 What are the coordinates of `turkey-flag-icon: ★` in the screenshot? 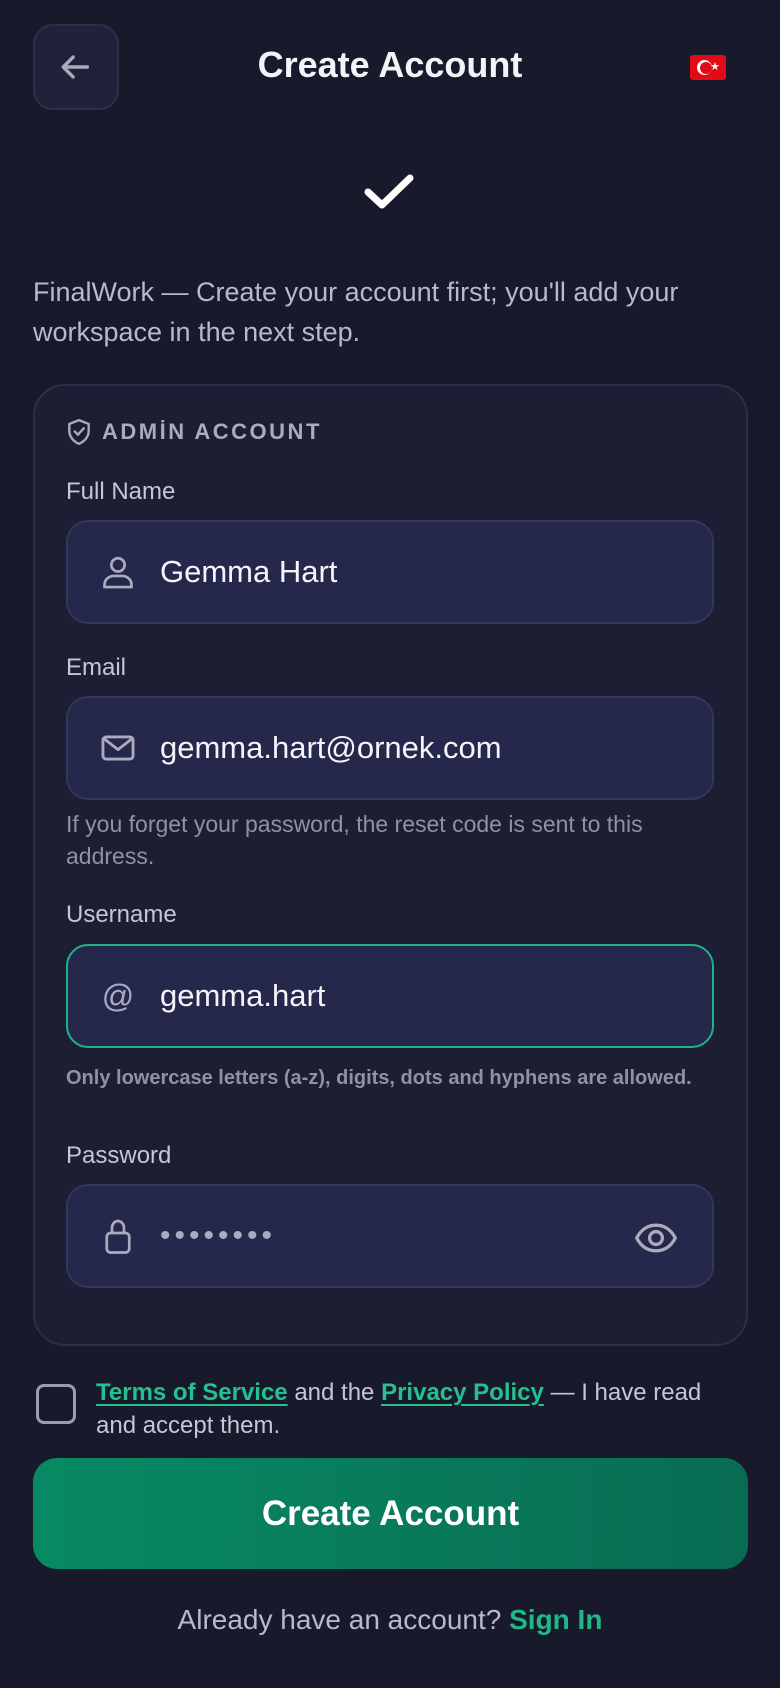 It's located at (708, 67).